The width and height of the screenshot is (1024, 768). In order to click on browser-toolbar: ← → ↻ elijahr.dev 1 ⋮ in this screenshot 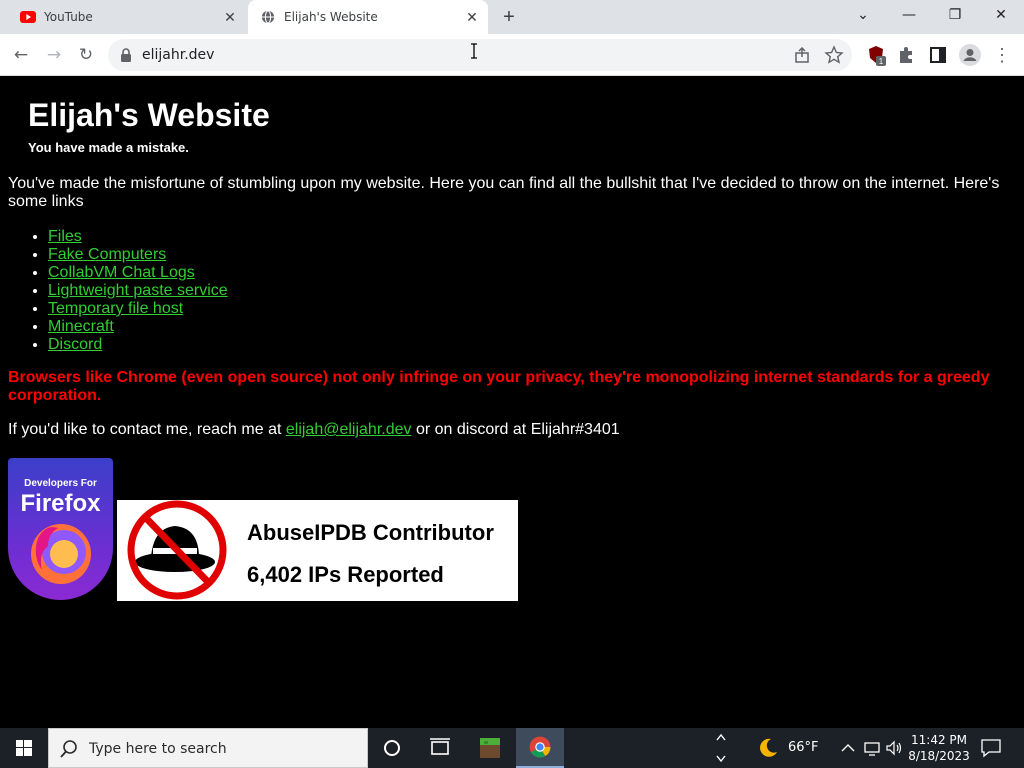, I will do `click(512, 55)`.